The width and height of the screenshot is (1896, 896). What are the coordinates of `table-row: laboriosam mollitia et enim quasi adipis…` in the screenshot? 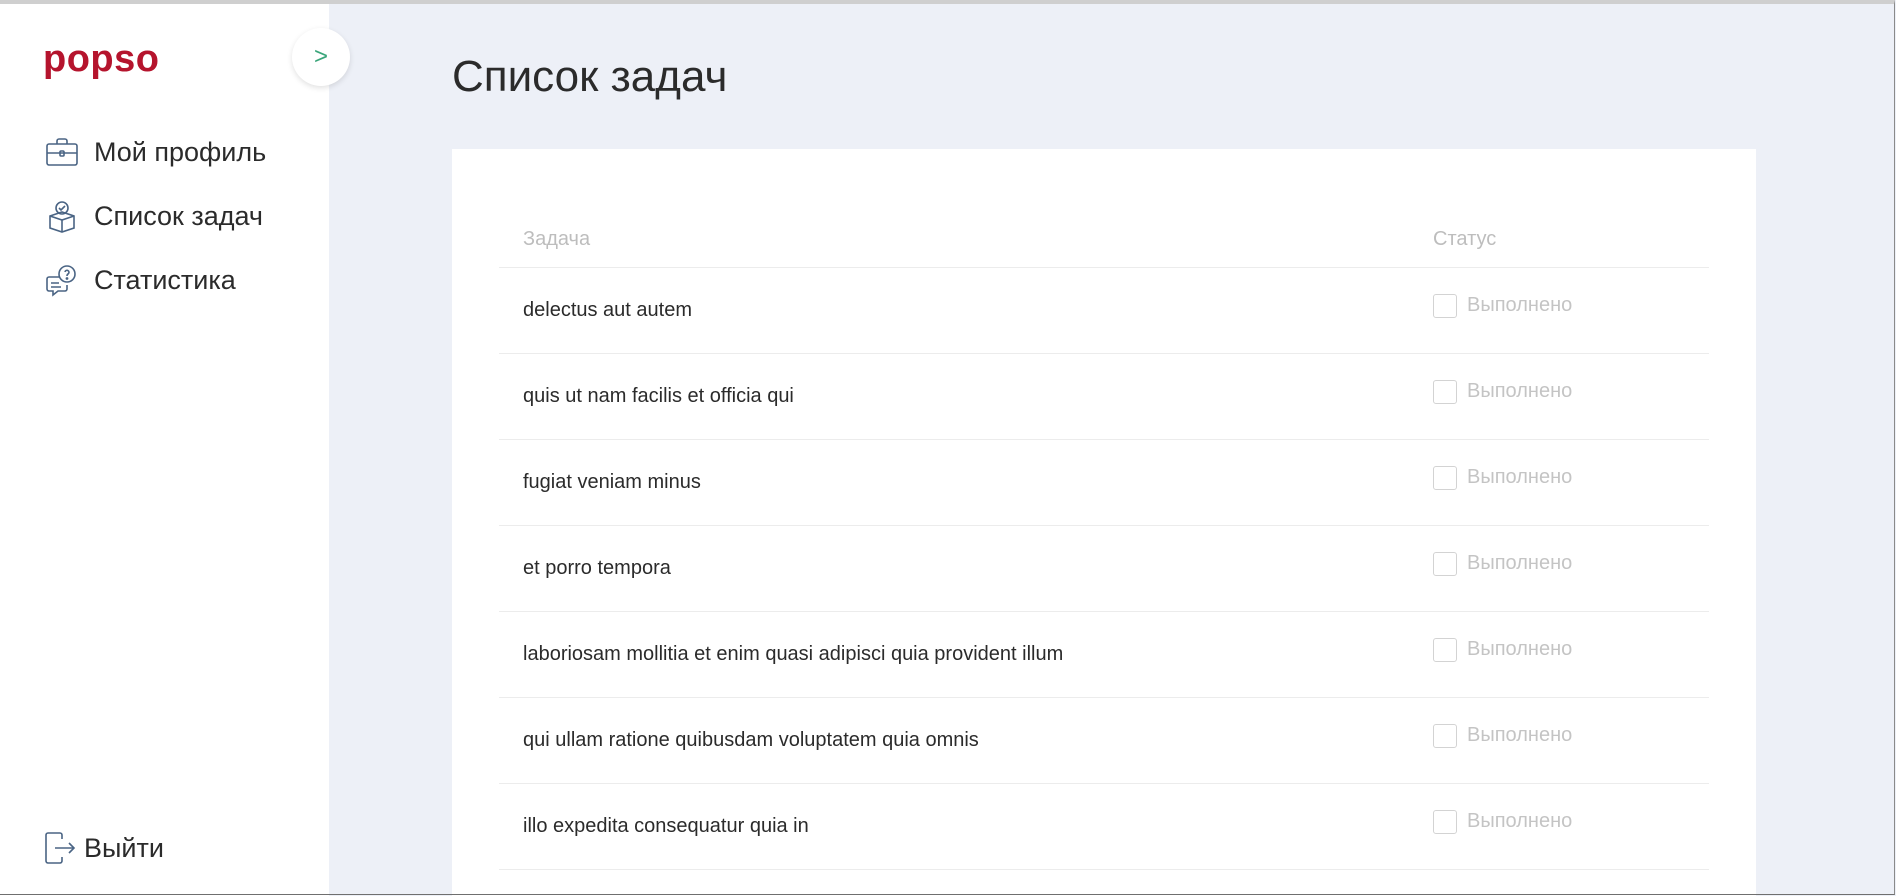 It's located at (1104, 655).